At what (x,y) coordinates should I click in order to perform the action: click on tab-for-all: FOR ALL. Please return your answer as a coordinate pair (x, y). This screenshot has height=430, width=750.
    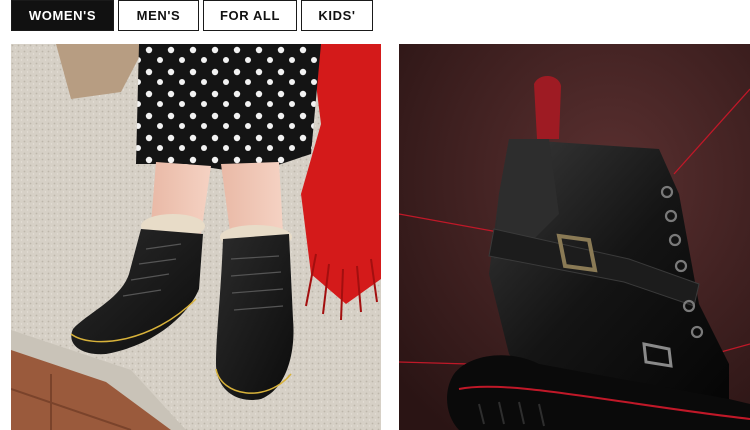
    Looking at the image, I should click on (250, 15).